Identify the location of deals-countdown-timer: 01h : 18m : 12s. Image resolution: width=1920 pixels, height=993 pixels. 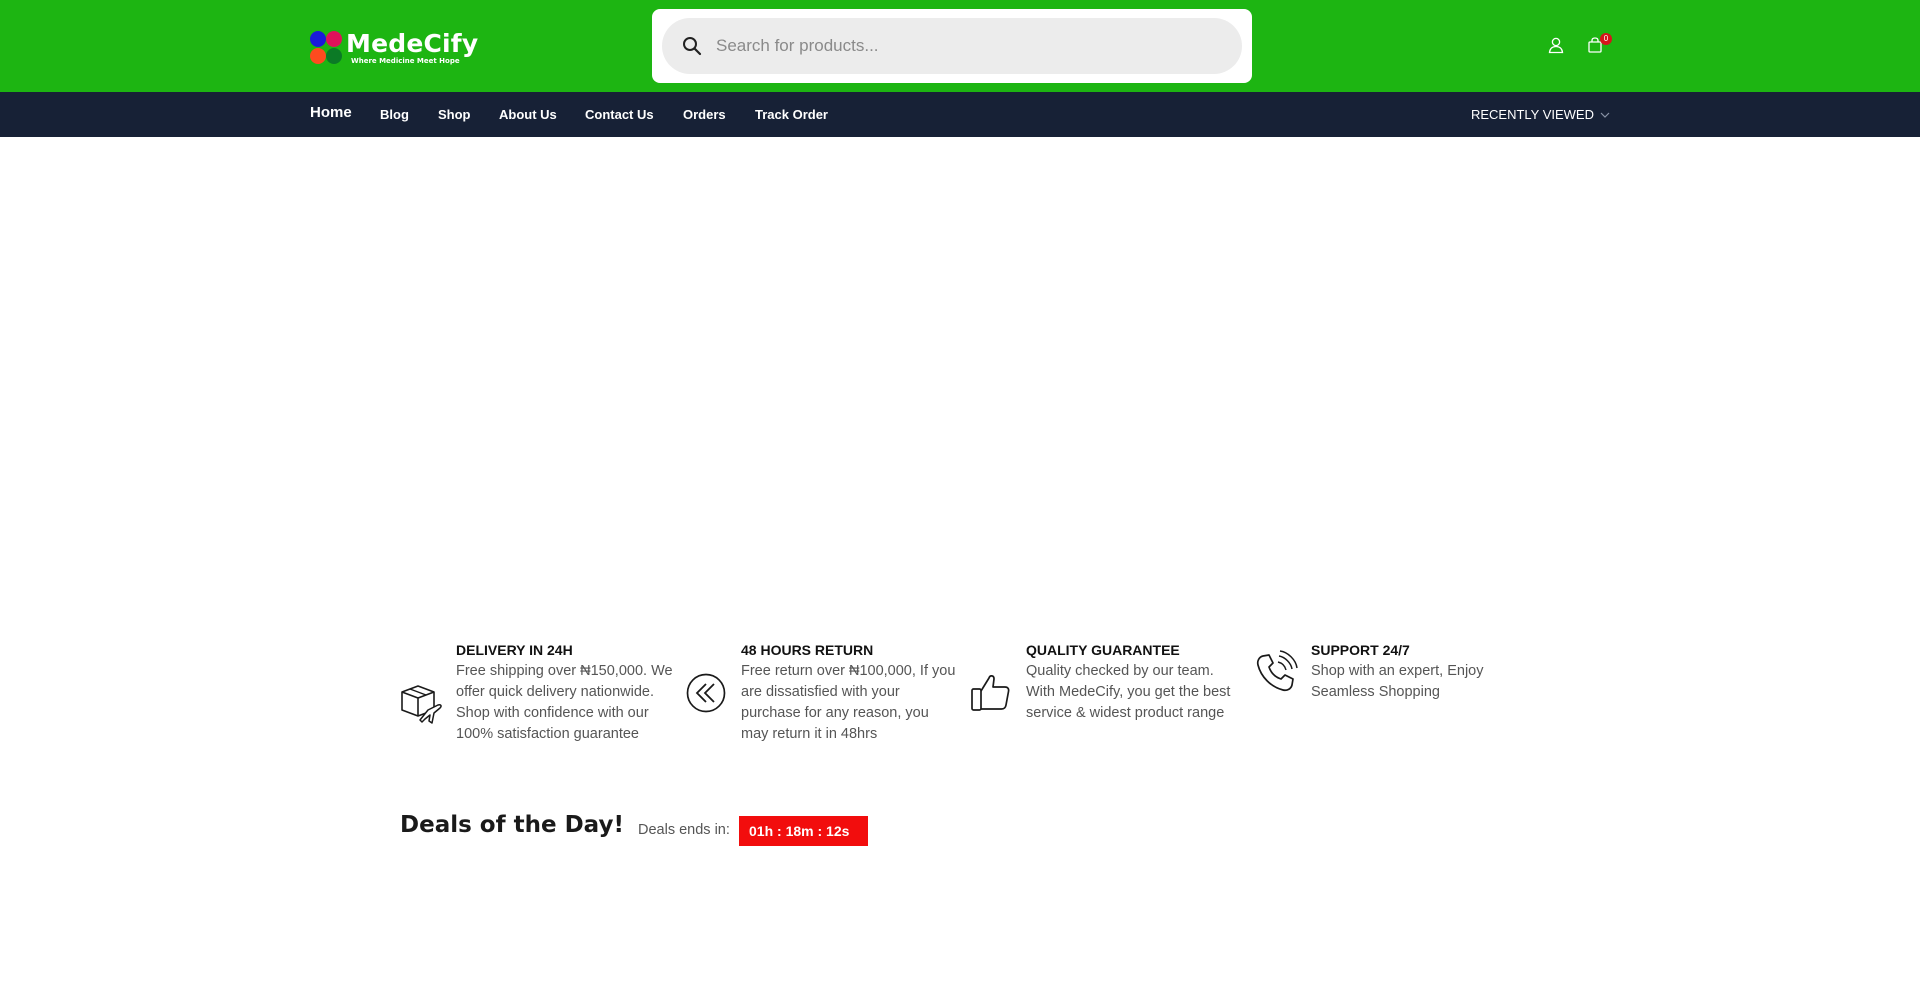
(803, 831).